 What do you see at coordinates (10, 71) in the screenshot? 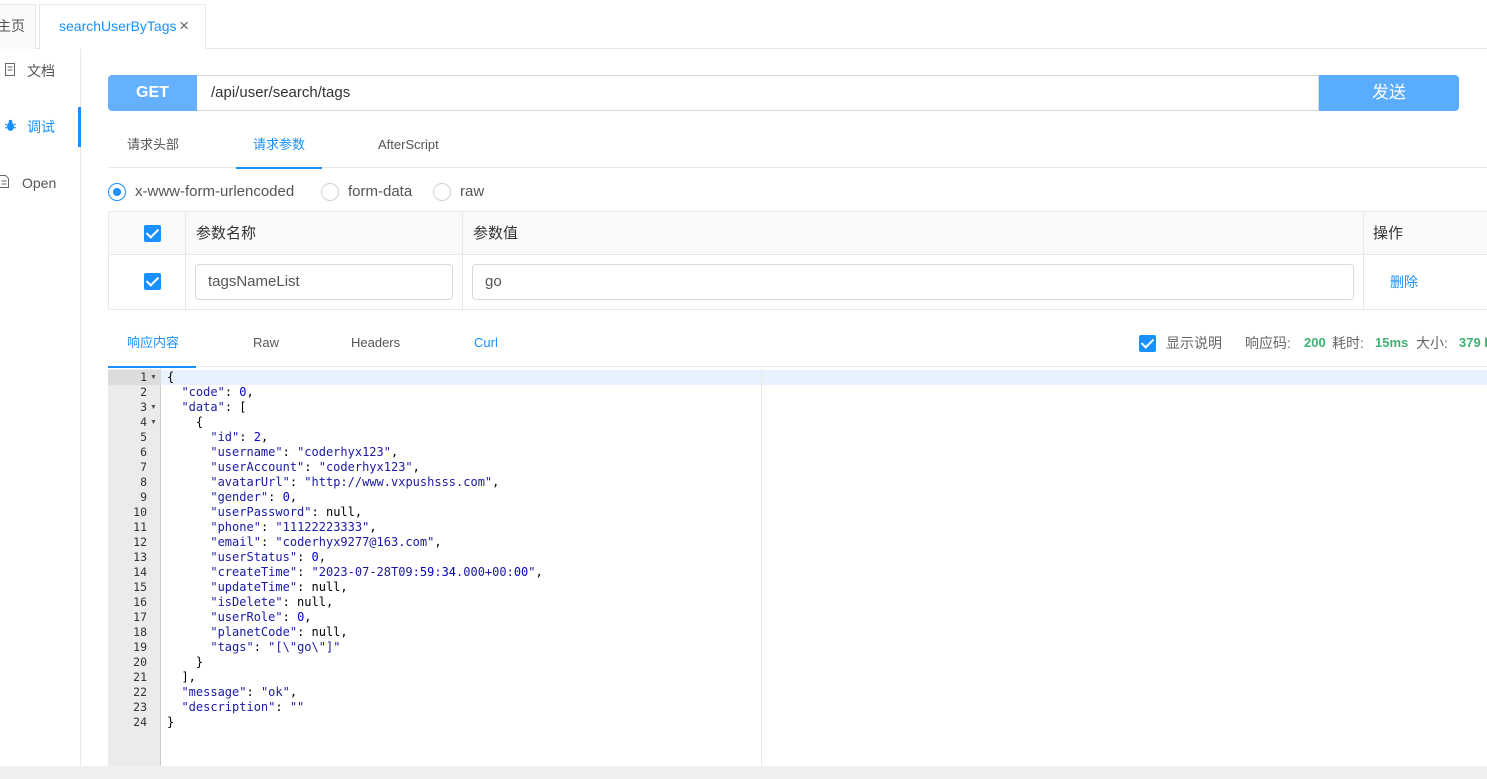
I see `document-icon` at bounding box center [10, 71].